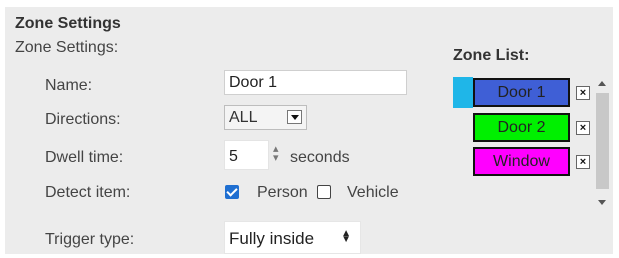  What do you see at coordinates (521, 92) in the screenshot?
I see `zone-item-door-1: Door 1` at bounding box center [521, 92].